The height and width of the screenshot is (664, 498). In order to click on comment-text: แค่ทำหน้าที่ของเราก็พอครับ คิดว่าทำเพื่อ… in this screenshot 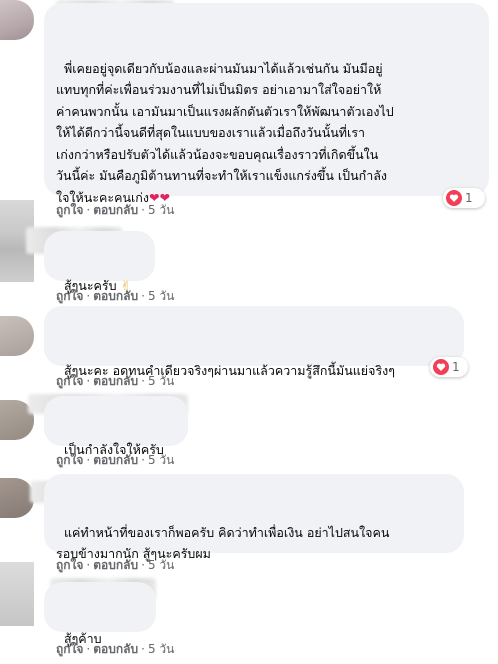, I will do `click(222, 532)`.